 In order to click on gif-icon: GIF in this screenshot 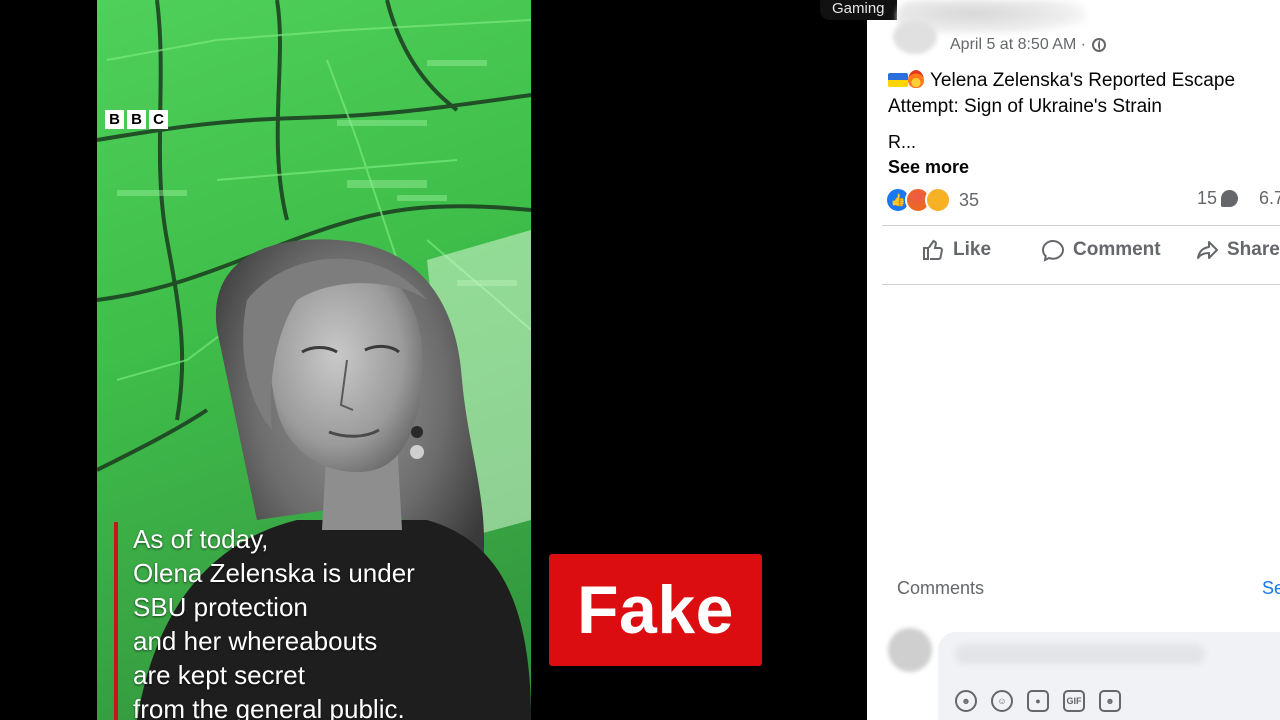, I will do `click(1074, 701)`.